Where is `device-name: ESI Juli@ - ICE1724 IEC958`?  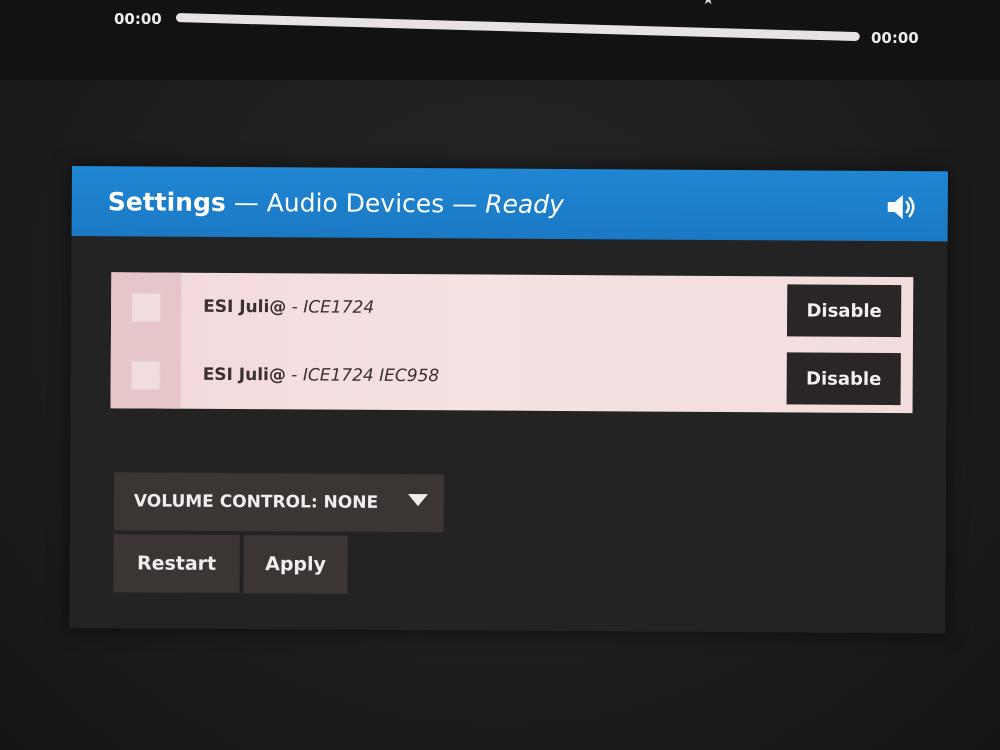 device-name: ESI Juli@ - ICE1724 IEC958 is located at coordinates (321, 375).